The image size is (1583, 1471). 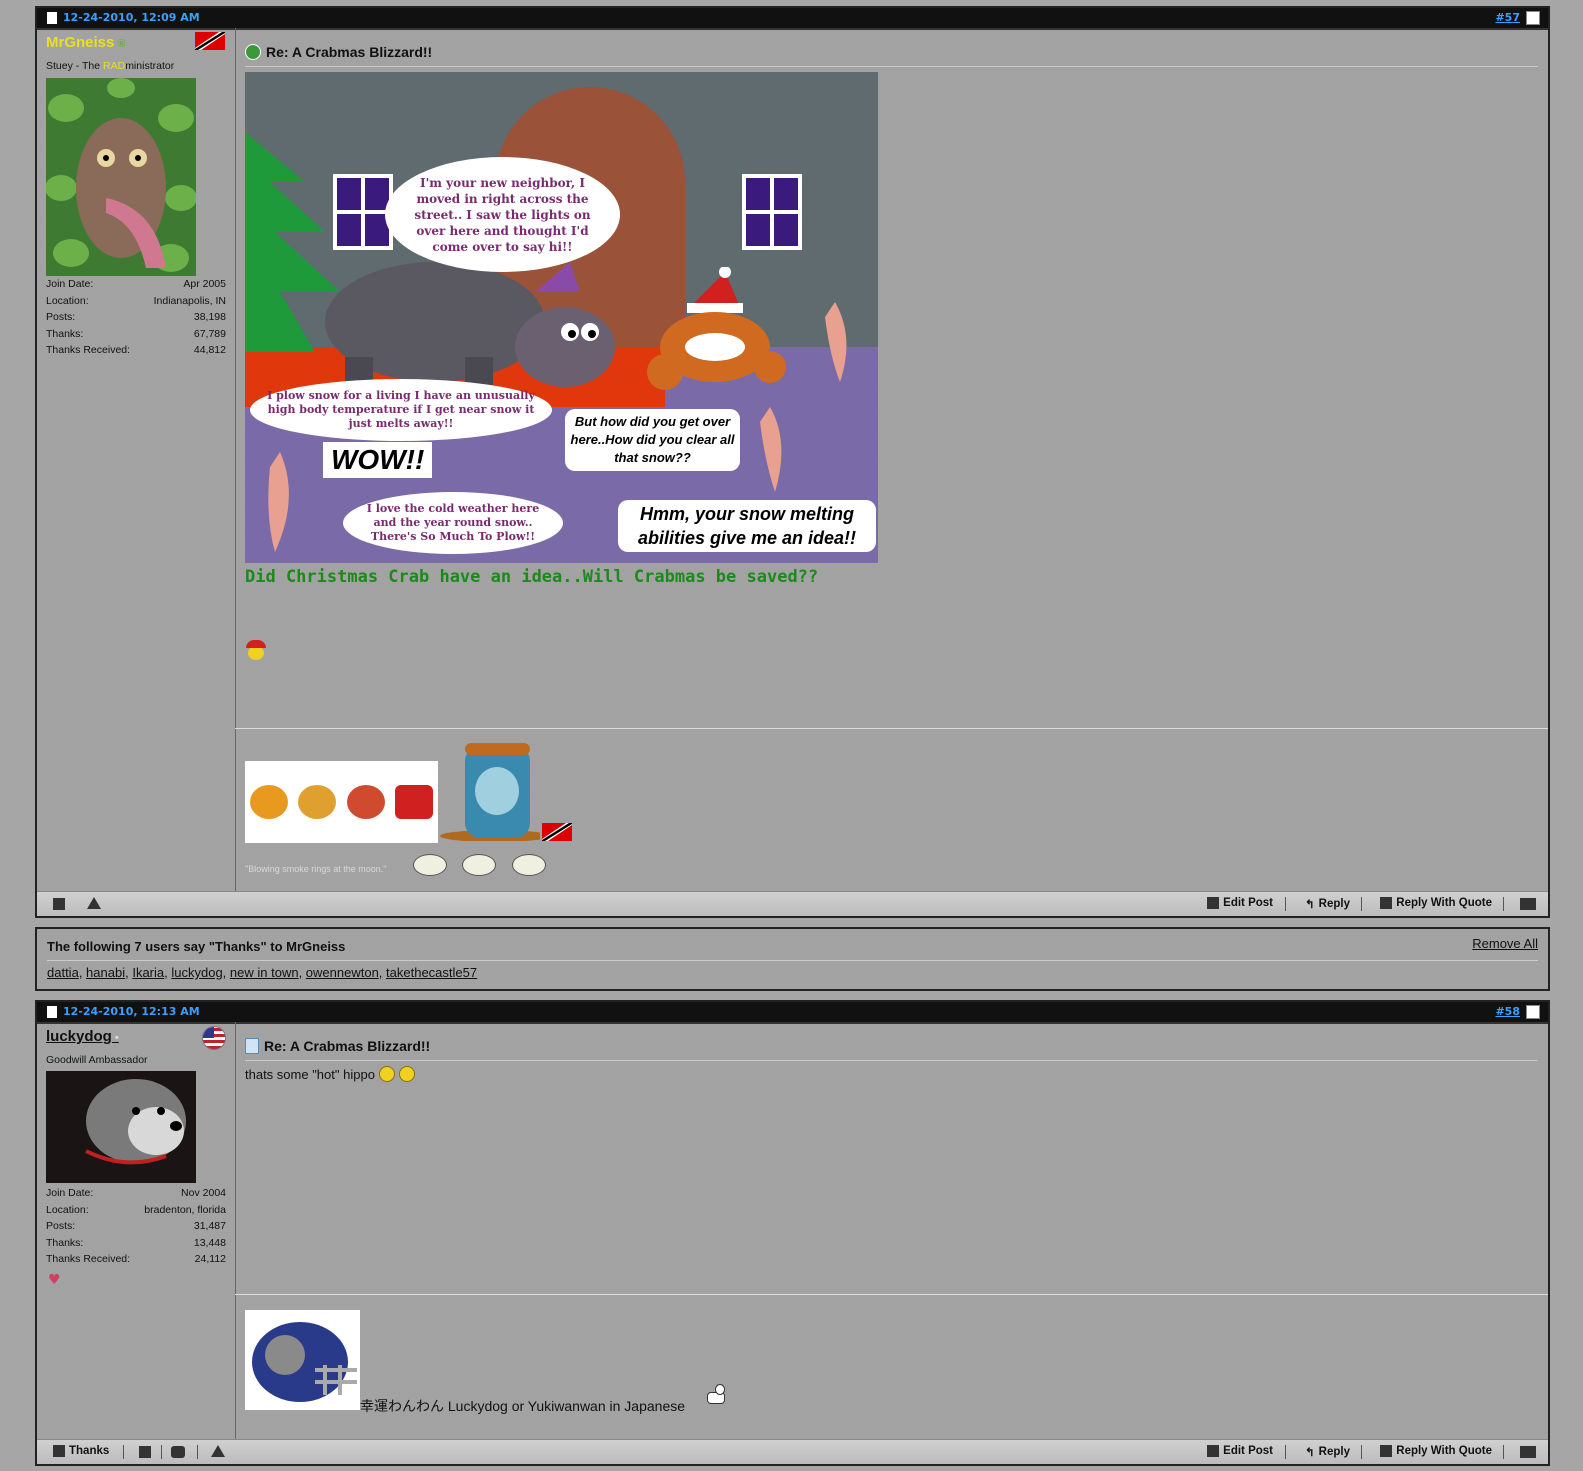 I want to click on thanks-divider, so click(x=792, y=960).